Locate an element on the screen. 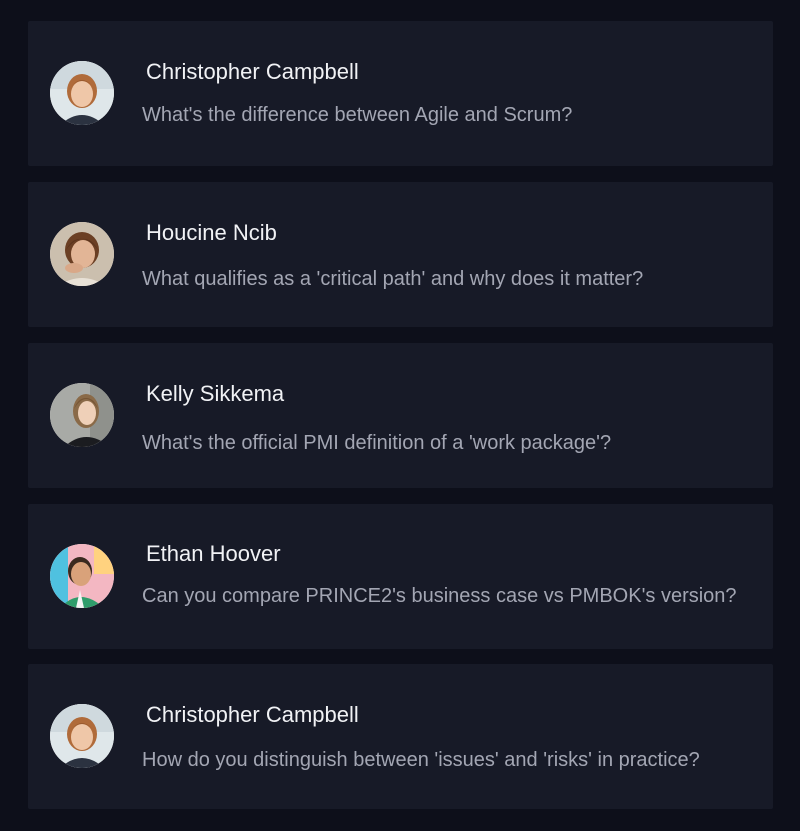 Image resolution: width=800 pixels, height=831 pixels. author-name: Ethan Hoover is located at coordinates (213, 553).